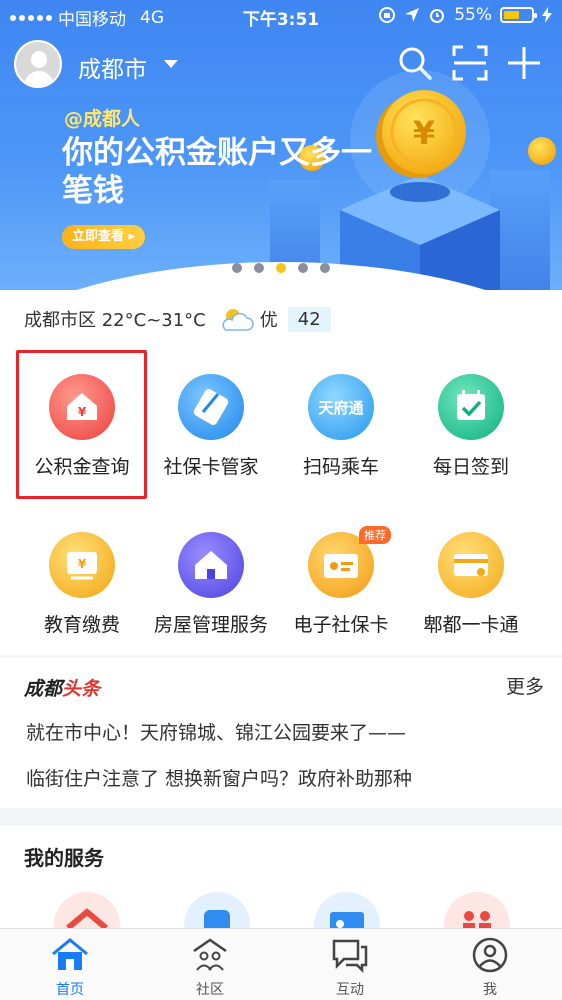 This screenshot has height=1000, width=562. I want to click on grid-item-house-management: 房屋管理服务, so click(211, 588).